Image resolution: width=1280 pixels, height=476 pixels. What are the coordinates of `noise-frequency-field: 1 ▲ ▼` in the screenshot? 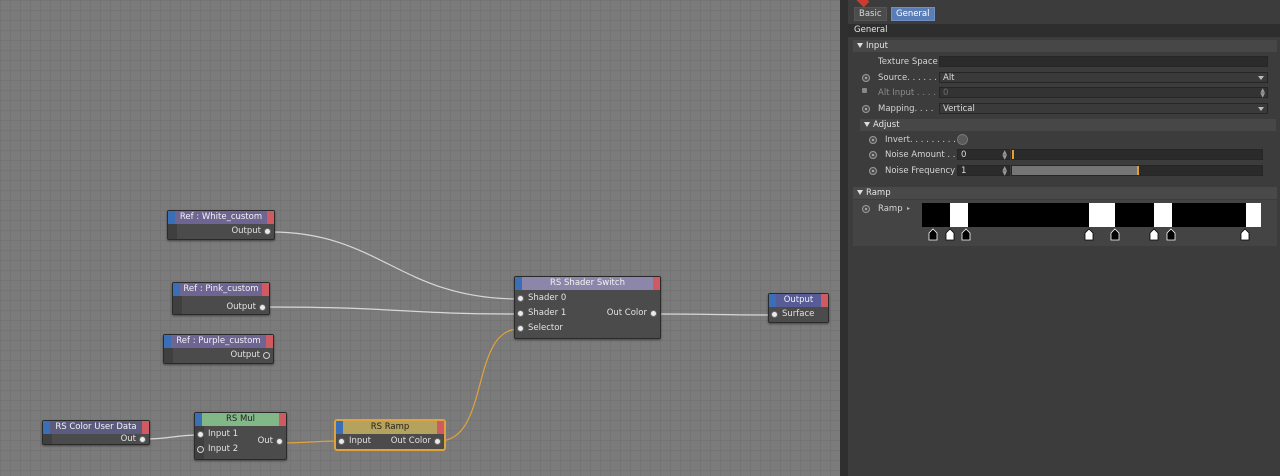 It's located at (983, 171).